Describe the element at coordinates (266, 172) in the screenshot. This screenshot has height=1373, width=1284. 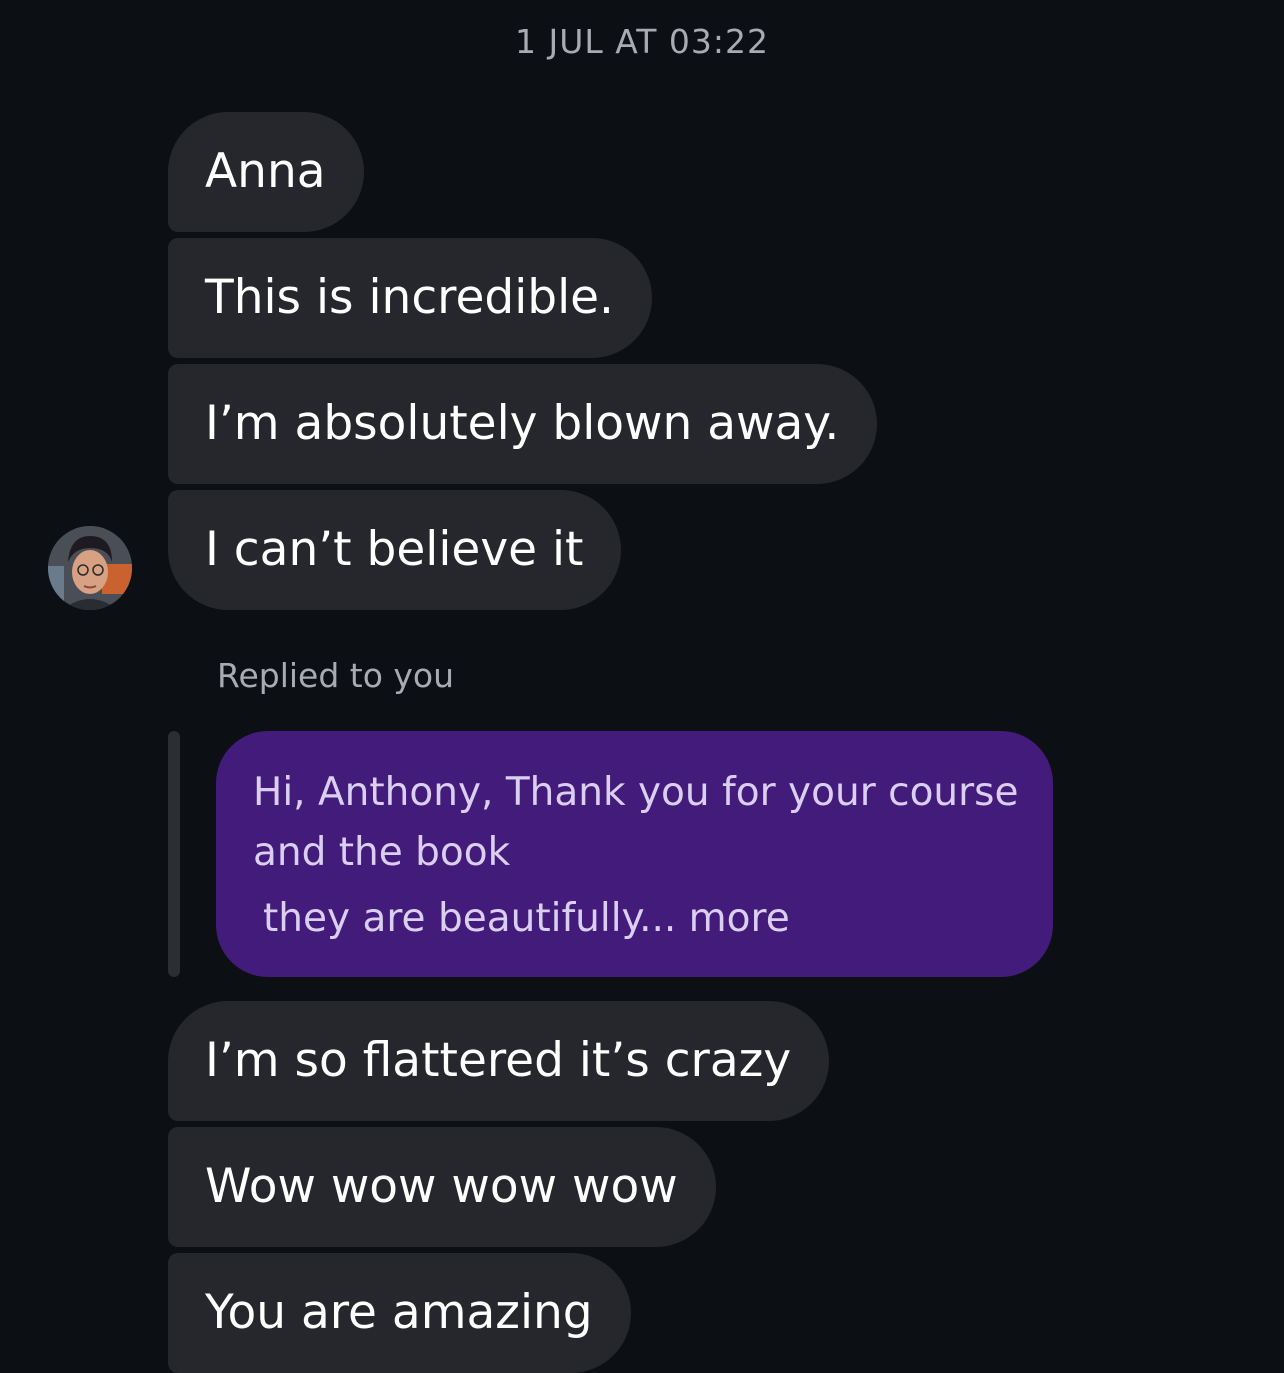
I see `message-bubble: Anna` at that location.